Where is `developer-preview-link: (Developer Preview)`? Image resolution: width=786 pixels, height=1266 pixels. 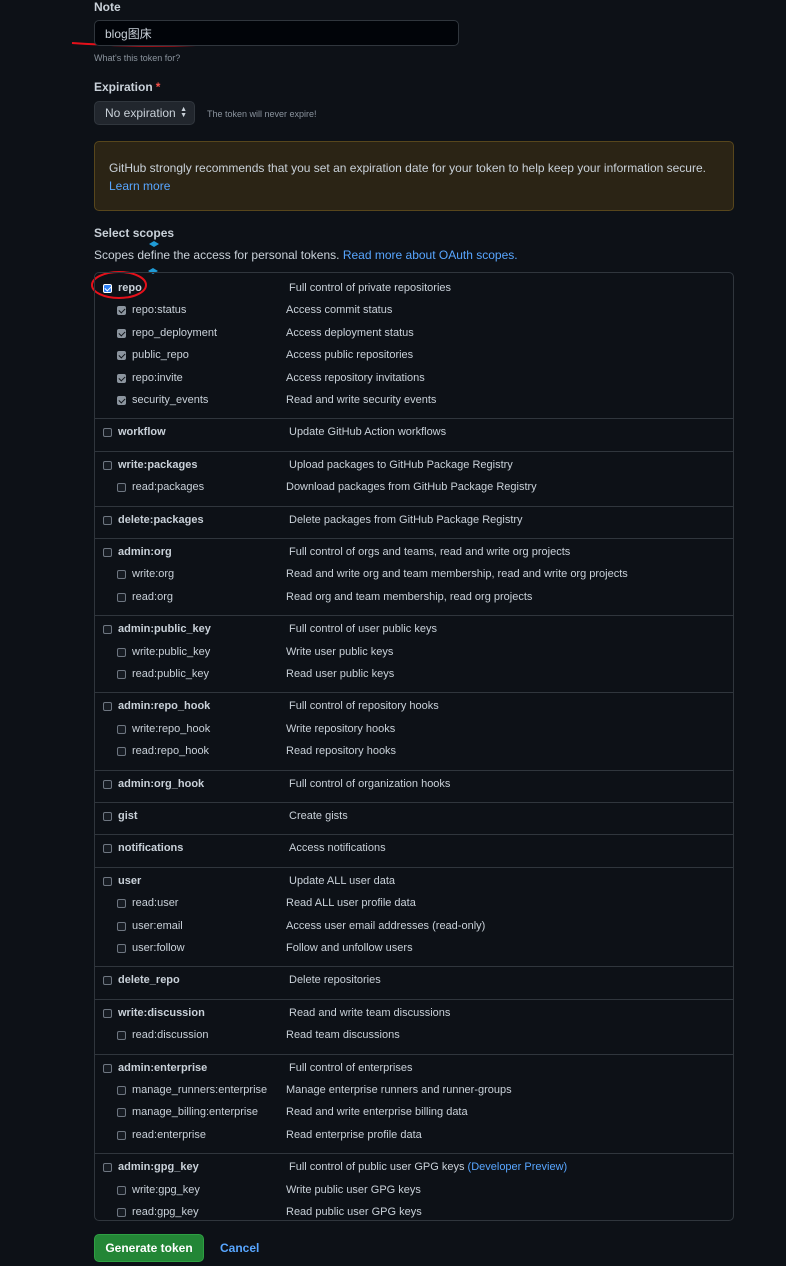 developer-preview-link: (Developer Preview) is located at coordinates (518, 1167).